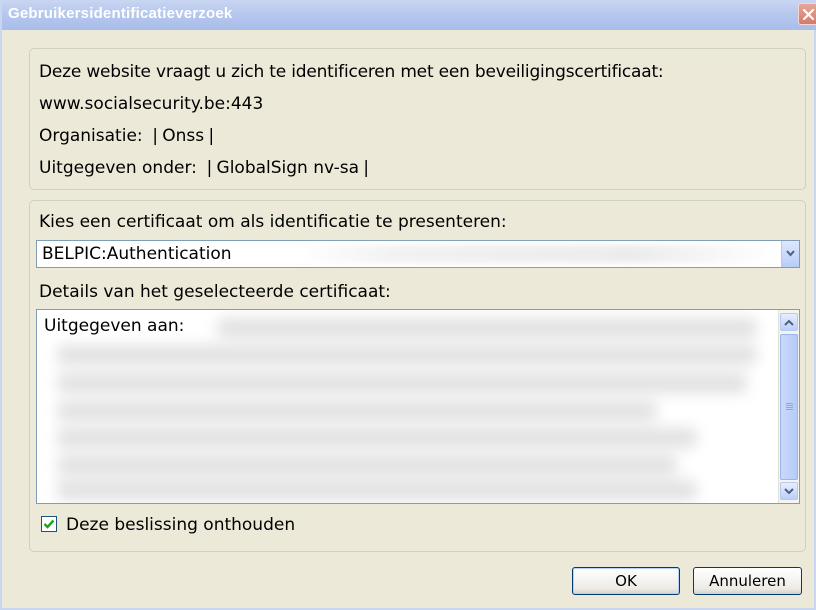  I want to click on arrow-up-icon, so click(789, 322).